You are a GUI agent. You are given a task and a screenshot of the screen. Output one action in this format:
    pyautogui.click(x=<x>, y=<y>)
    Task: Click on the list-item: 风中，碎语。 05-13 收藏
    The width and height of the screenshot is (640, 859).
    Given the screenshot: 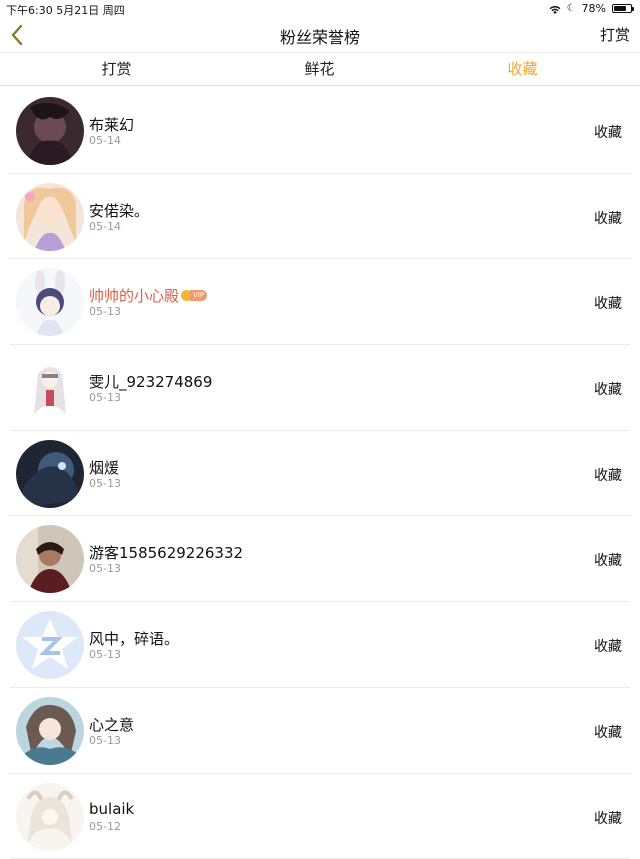 What is the action you would take?
    pyautogui.click(x=320, y=645)
    